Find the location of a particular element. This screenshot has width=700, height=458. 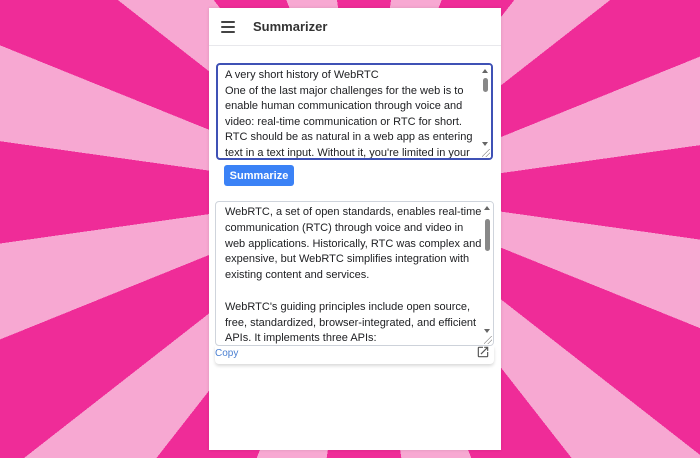

summarize-button: Summarize is located at coordinates (259, 175).